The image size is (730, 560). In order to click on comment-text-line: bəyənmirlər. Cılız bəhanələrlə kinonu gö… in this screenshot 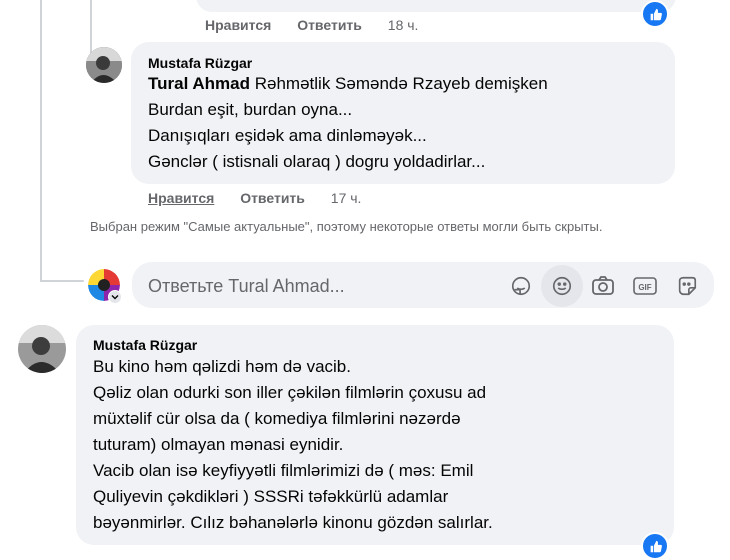, I will do `click(293, 522)`.